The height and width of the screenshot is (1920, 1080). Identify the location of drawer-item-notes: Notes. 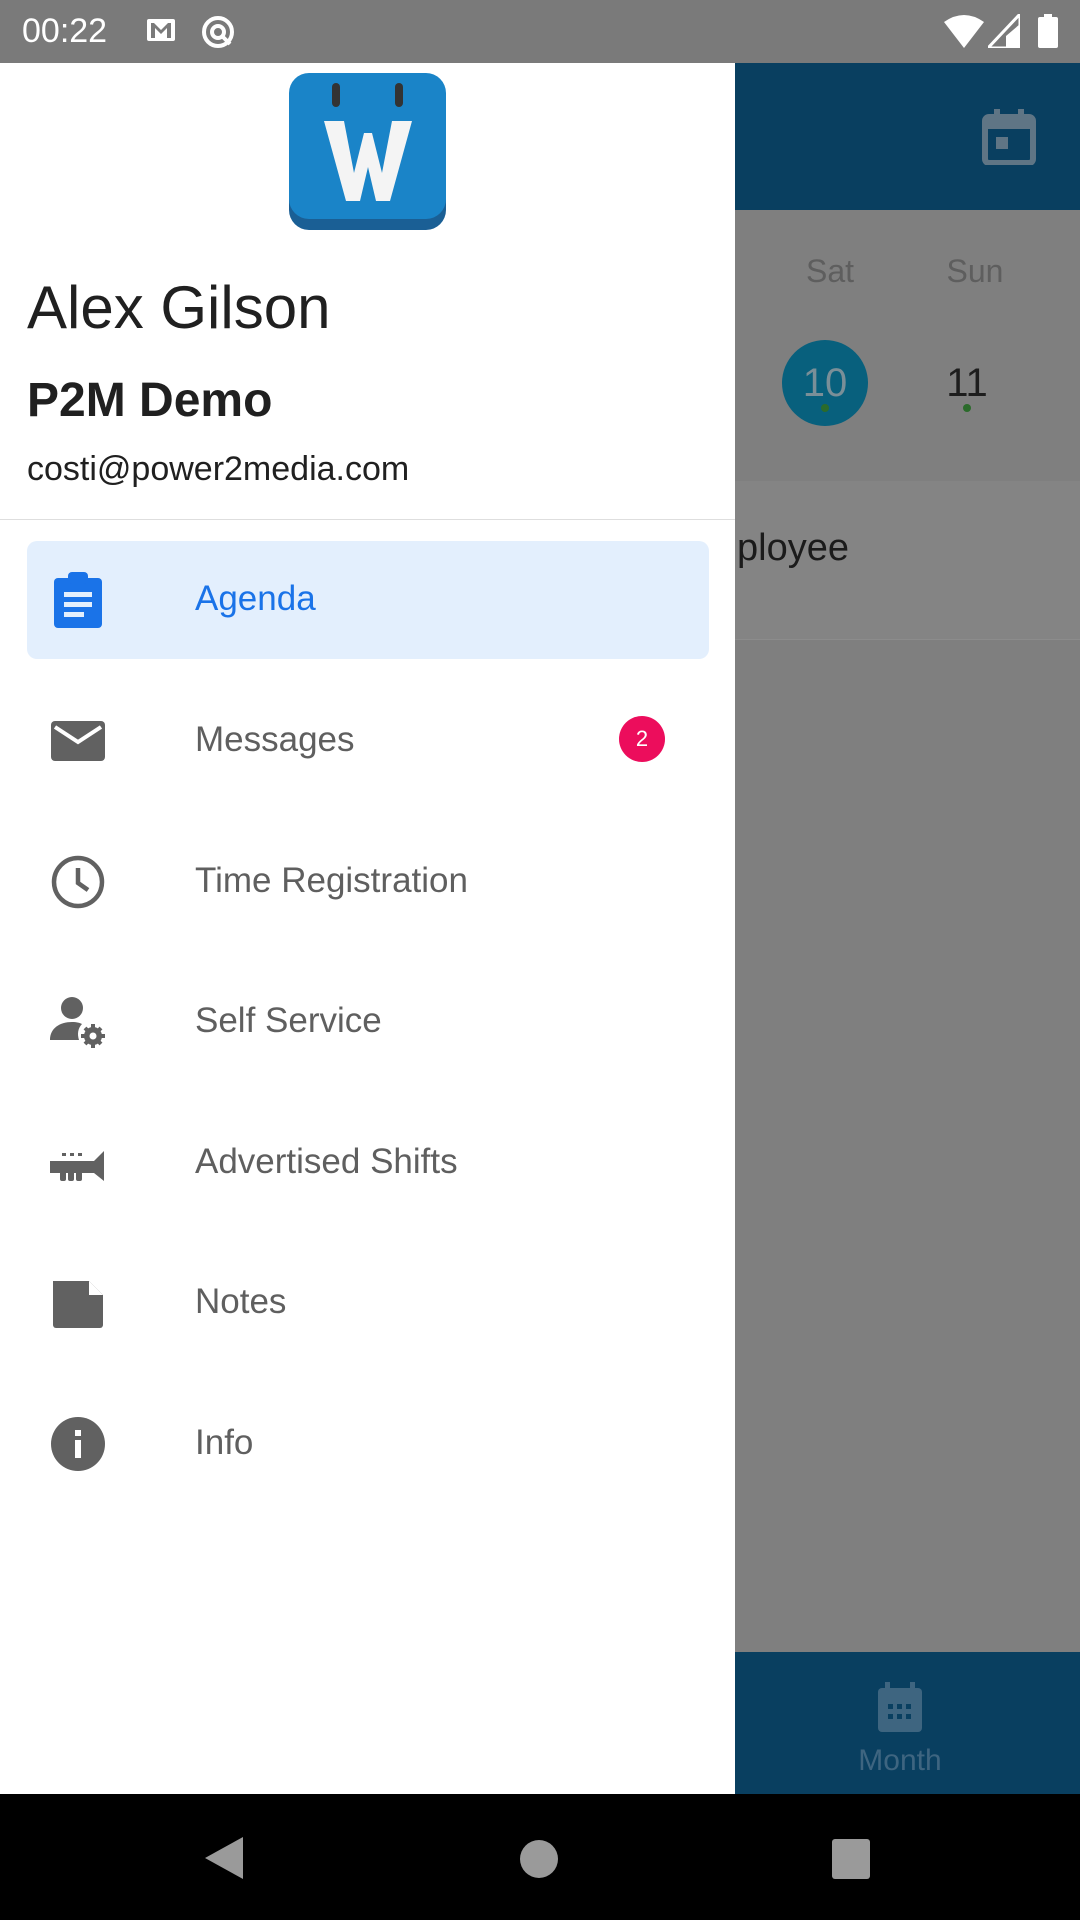
(368, 1303).